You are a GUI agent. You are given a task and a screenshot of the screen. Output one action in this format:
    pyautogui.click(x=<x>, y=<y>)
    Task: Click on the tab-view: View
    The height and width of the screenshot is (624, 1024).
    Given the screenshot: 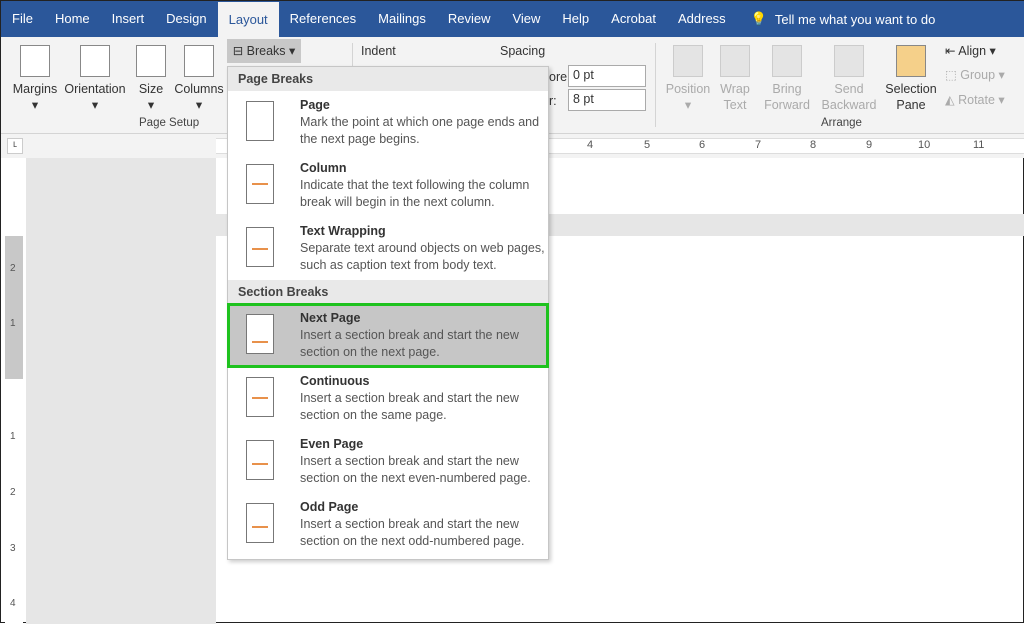 What is the action you would take?
    pyautogui.click(x=526, y=19)
    